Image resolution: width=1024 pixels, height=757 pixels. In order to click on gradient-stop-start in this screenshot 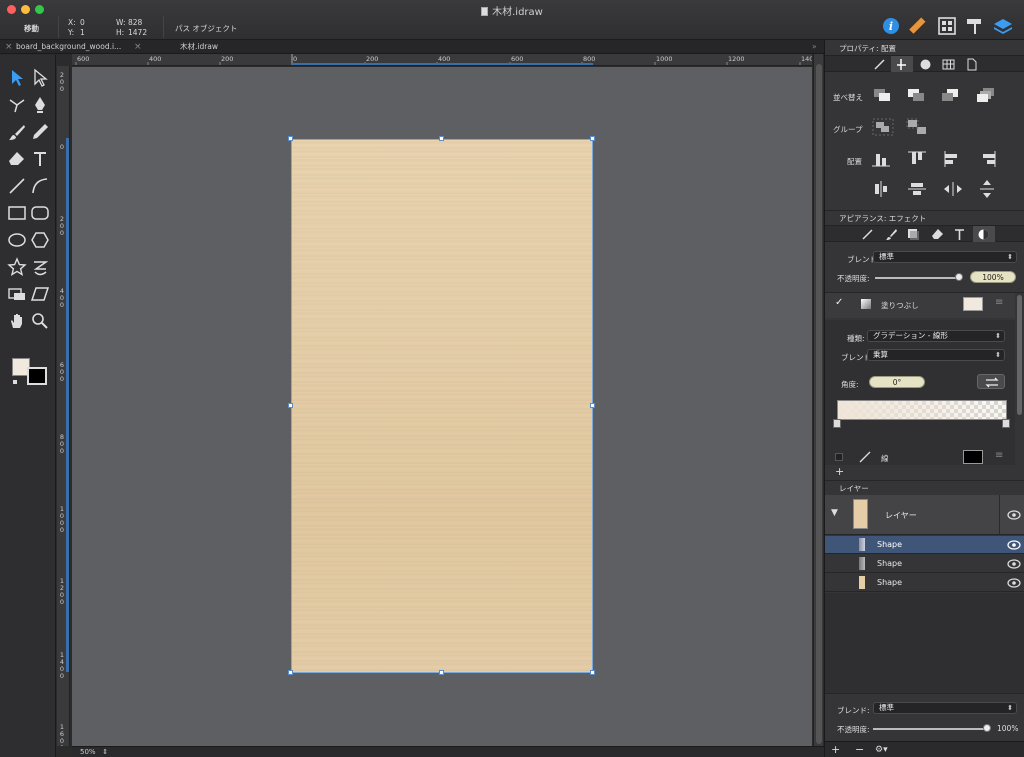, I will do `click(837, 423)`.